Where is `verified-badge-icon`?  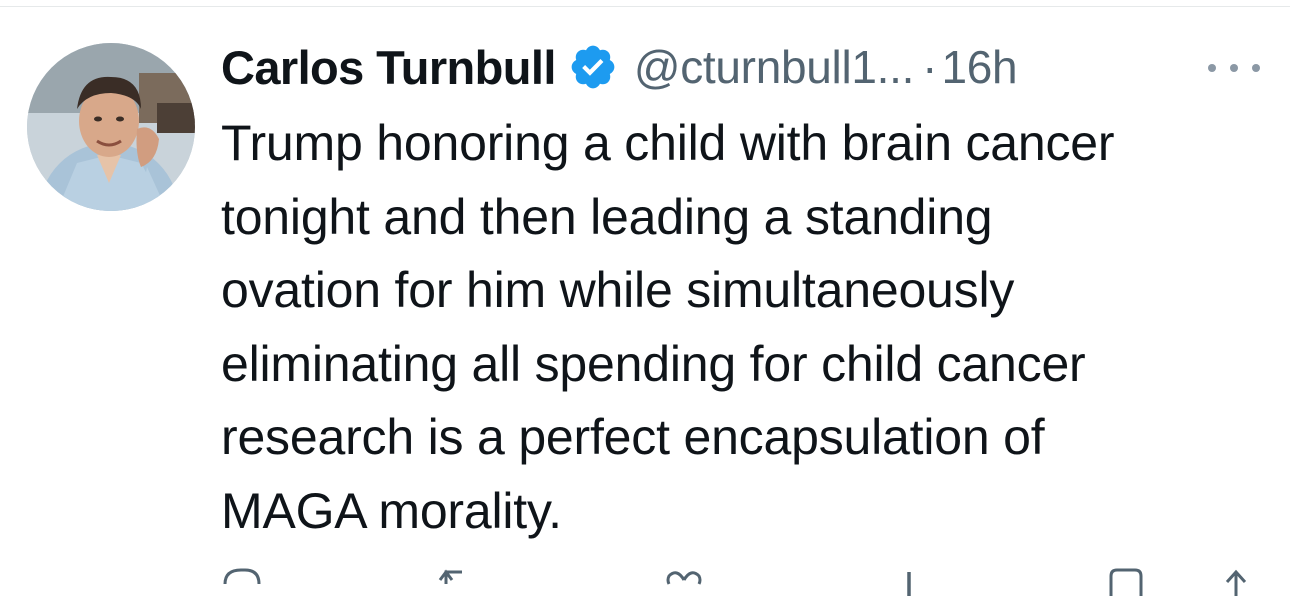 verified-badge-icon is located at coordinates (593, 67).